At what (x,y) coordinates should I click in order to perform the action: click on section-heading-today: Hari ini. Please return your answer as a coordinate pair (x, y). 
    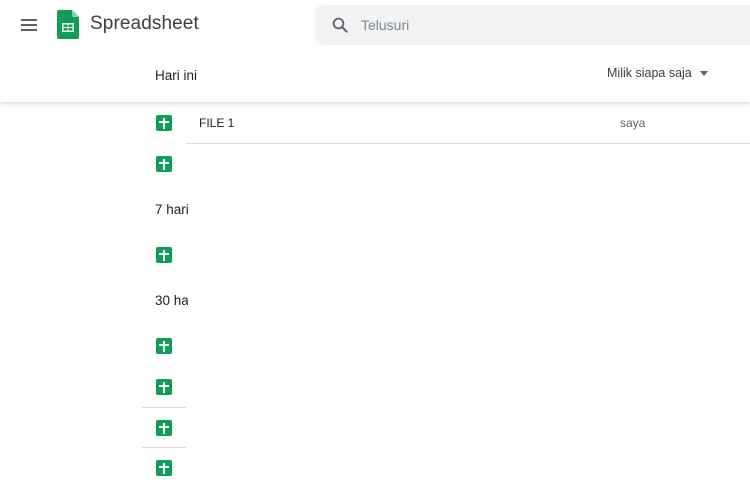
    Looking at the image, I should click on (176, 75).